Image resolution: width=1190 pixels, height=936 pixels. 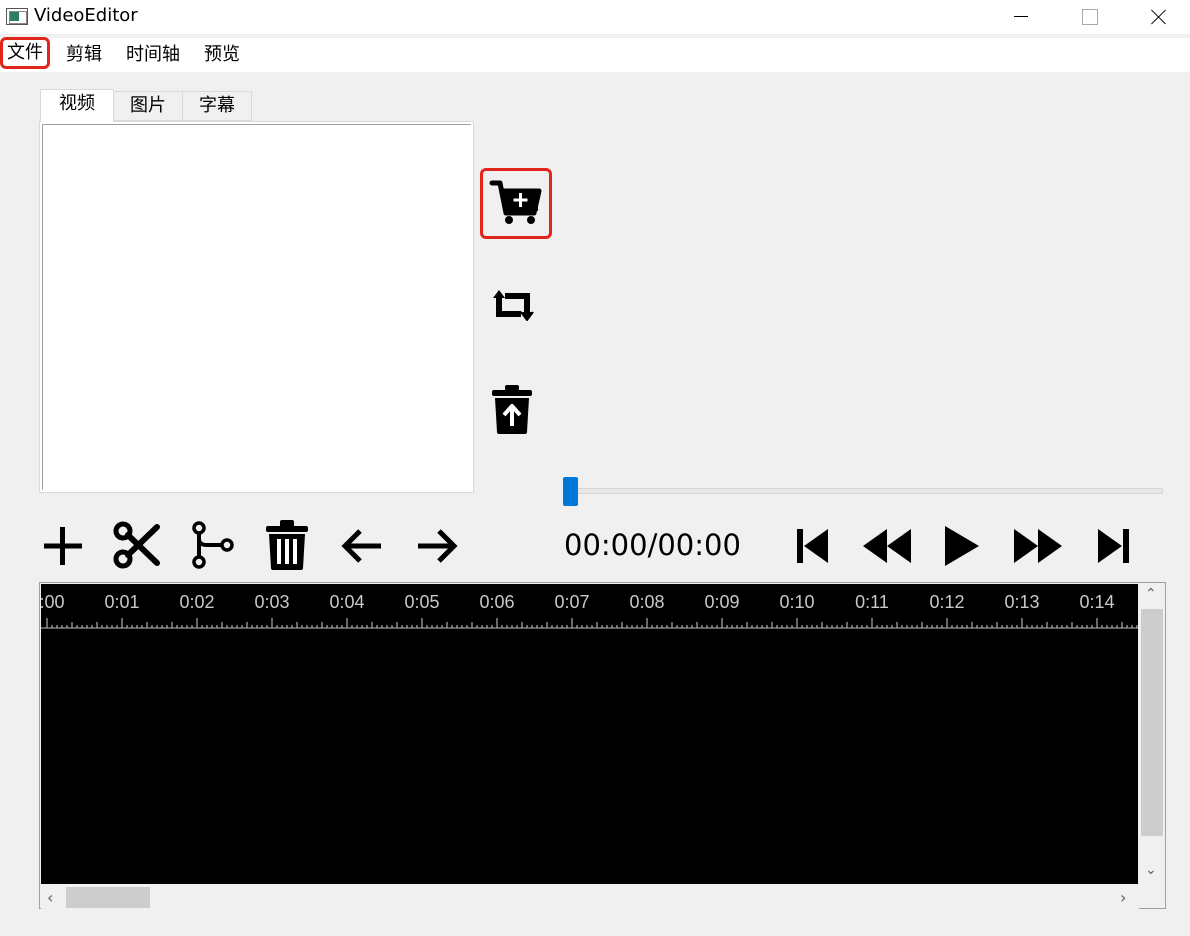 I want to click on play-icon, so click(x=962, y=546).